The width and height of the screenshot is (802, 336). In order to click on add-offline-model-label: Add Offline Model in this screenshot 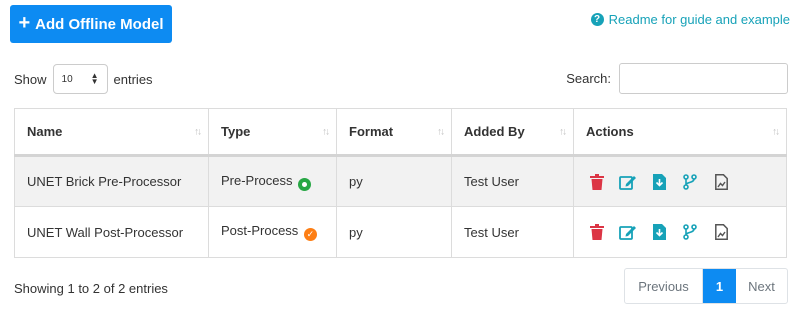, I will do `click(99, 24)`.